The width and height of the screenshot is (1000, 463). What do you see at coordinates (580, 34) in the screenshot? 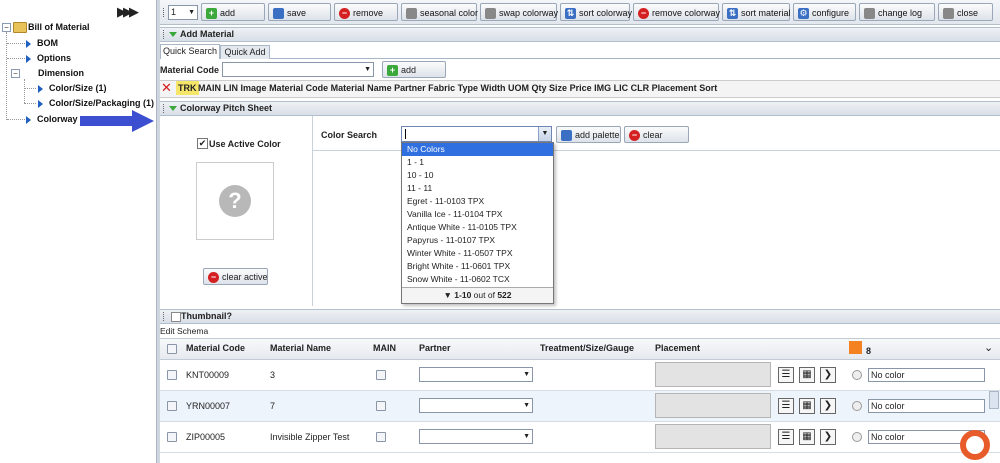
I see `add-material-header: Add Material` at bounding box center [580, 34].